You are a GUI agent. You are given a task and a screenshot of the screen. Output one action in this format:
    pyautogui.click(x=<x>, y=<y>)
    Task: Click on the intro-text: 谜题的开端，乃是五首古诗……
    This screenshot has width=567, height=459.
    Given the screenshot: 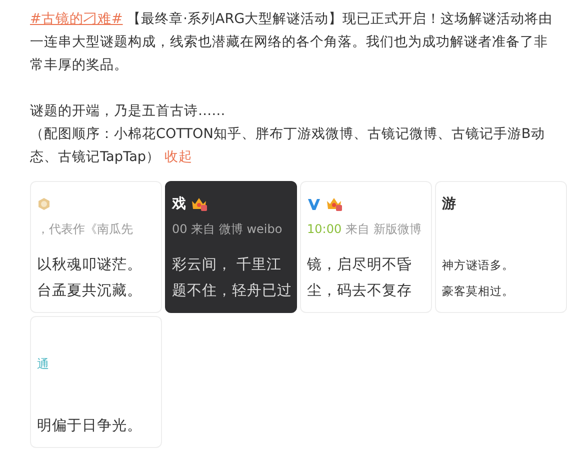 What is the action you would take?
    pyautogui.click(x=128, y=111)
    